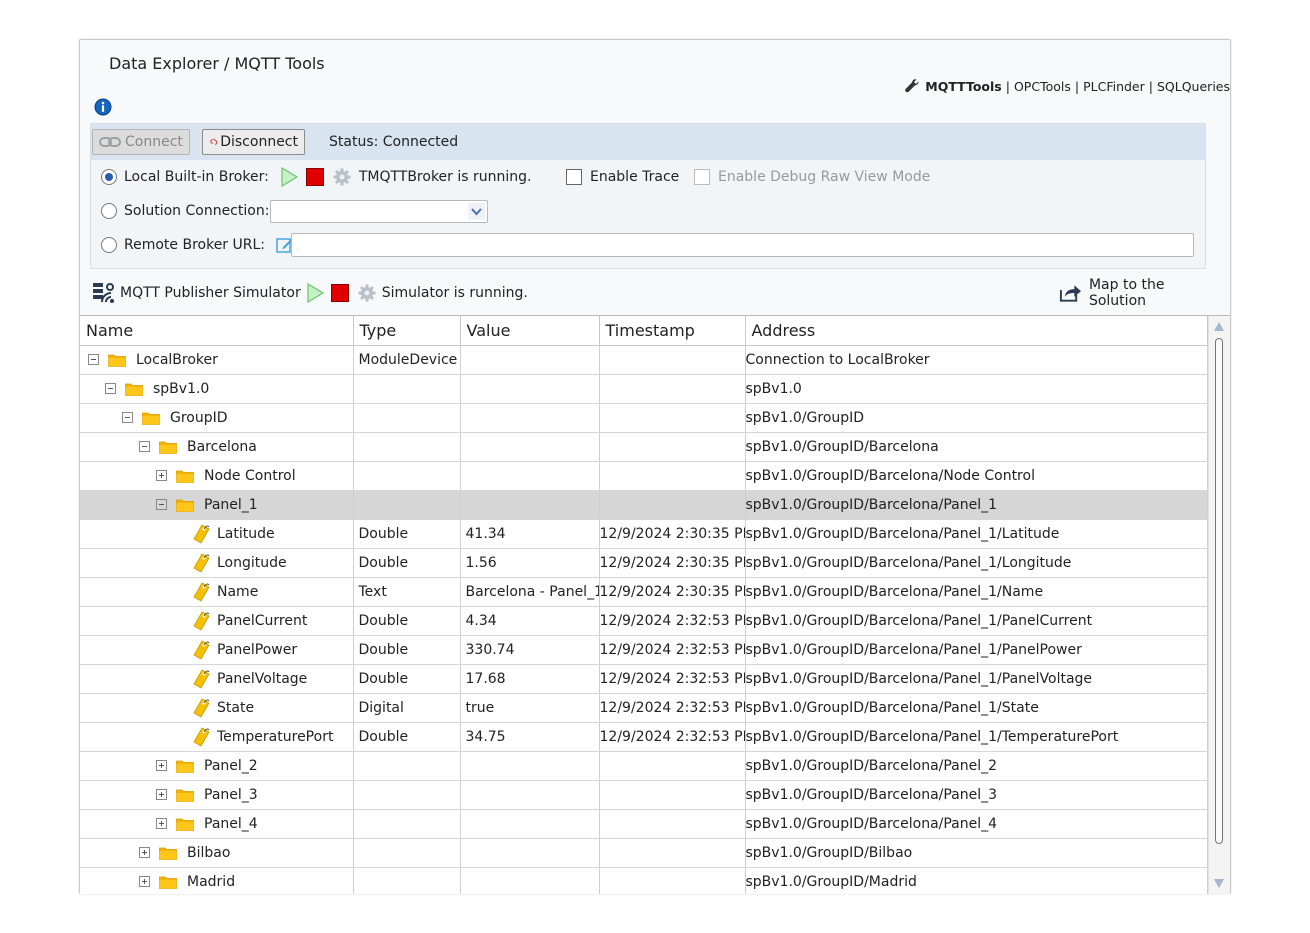 The width and height of the screenshot is (1310, 933). What do you see at coordinates (217, 679) in the screenshot?
I see `cell-name: PanelVoltage` at bounding box center [217, 679].